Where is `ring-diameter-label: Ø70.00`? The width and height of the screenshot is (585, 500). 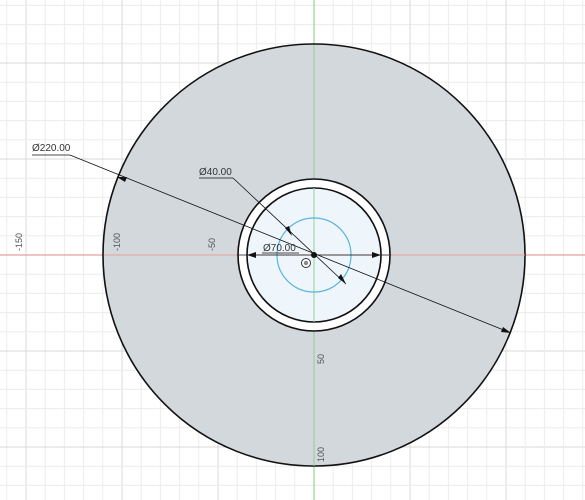 ring-diameter-label: Ø70.00 is located at coordinates (279, 248).